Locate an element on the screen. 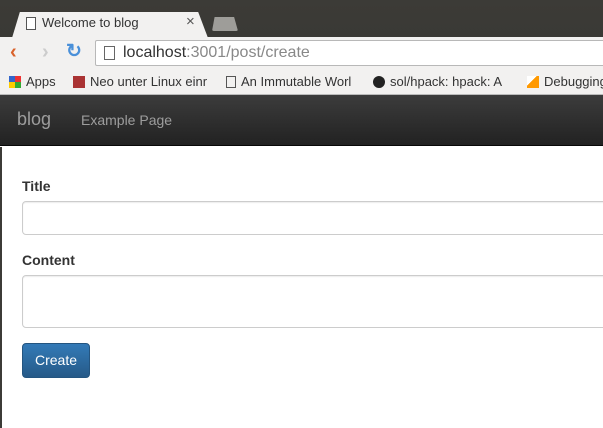 The height and width of the screenshot is (428, 603). bookmark-immutable: An Immutable Worl is located at coordinates (298, 81).